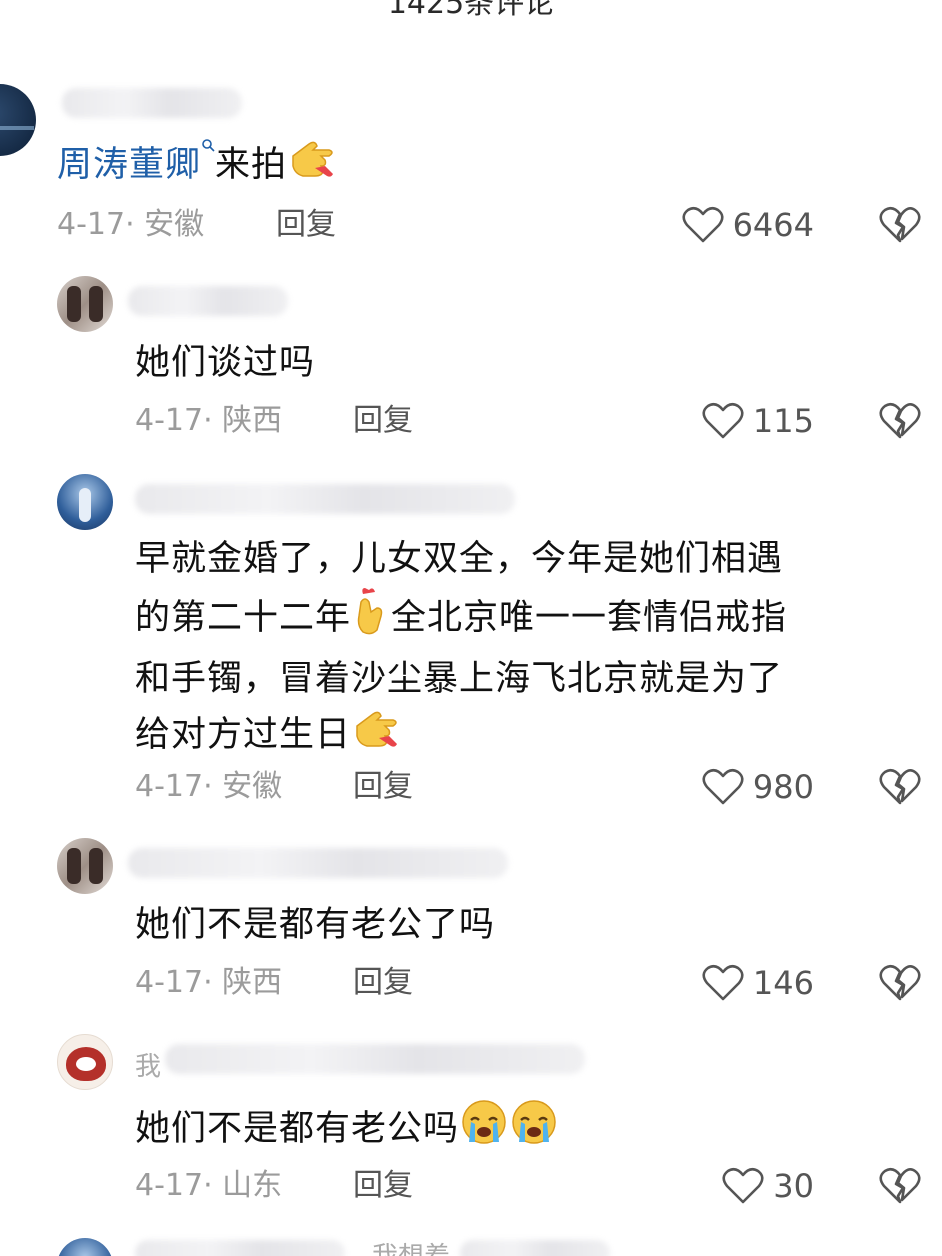 The height and width of the screenshot is (1256, 942). What do you see at coordinates (773, 225) in the screenshot?
I see `like-count: 6464` at bounding box center [773, 225].